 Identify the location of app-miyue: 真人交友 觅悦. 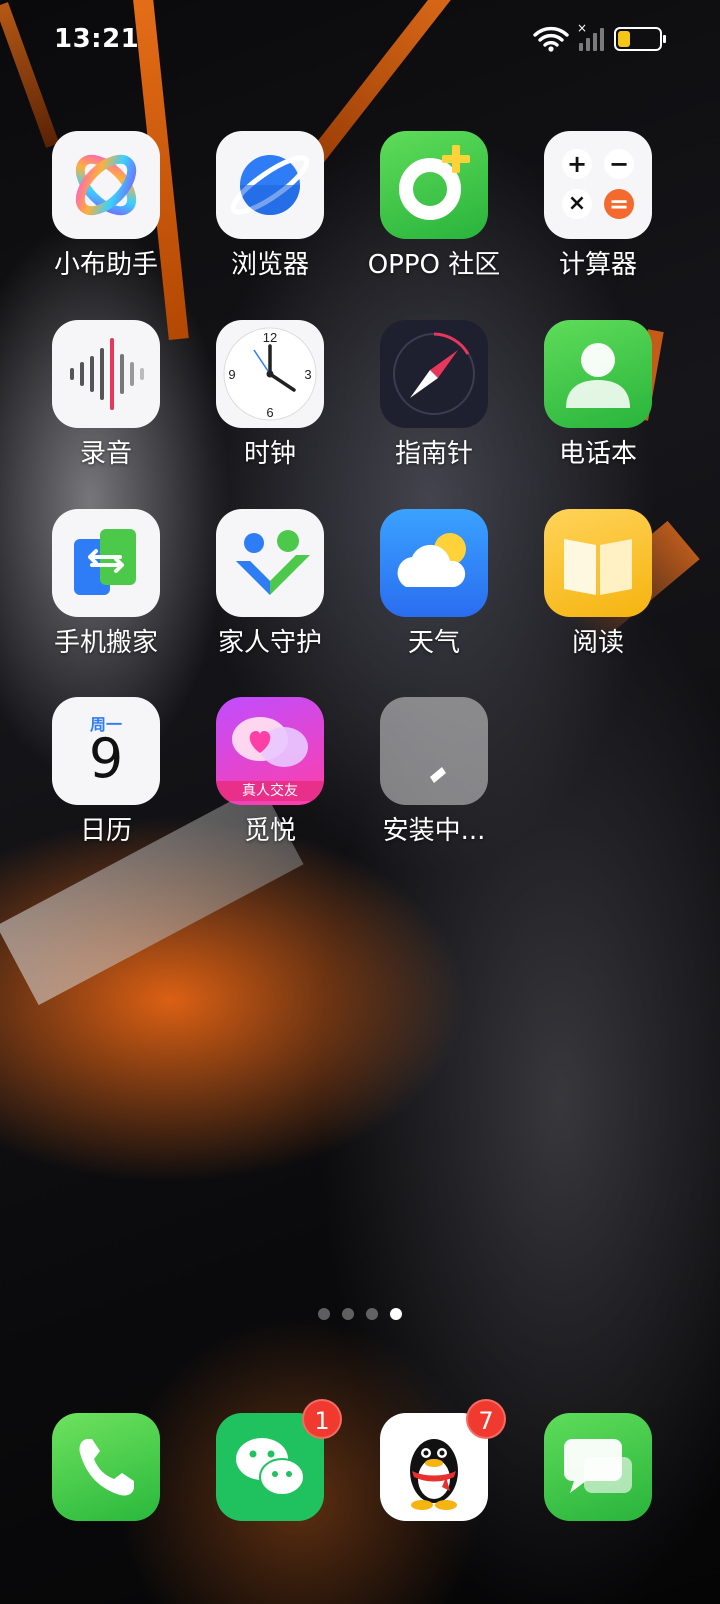
(270, 772).